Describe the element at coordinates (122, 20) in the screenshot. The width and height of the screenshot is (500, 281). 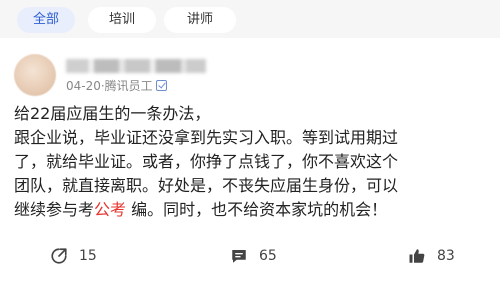
I see `tab-training: 培训` at that location.